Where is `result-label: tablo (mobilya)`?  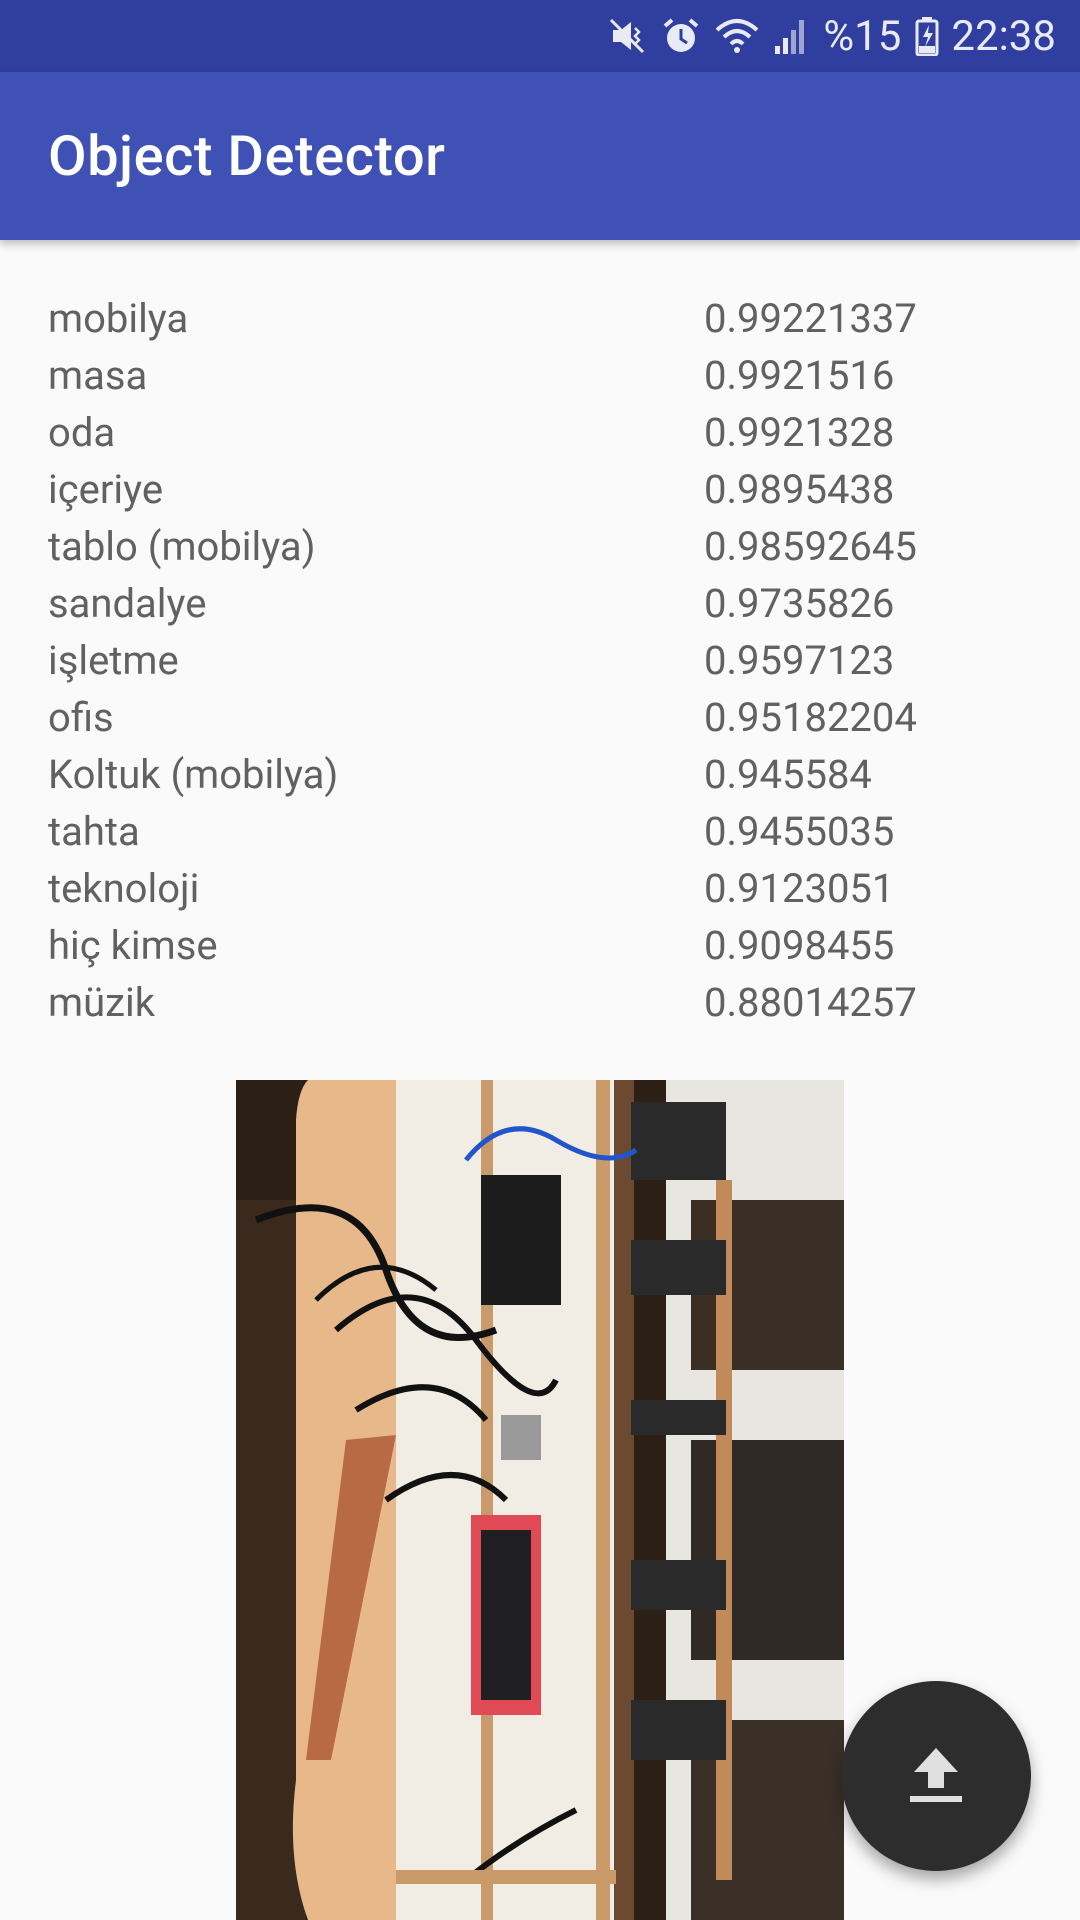
result-label: tablo (mobilya) is located at coordinates (182, 546).